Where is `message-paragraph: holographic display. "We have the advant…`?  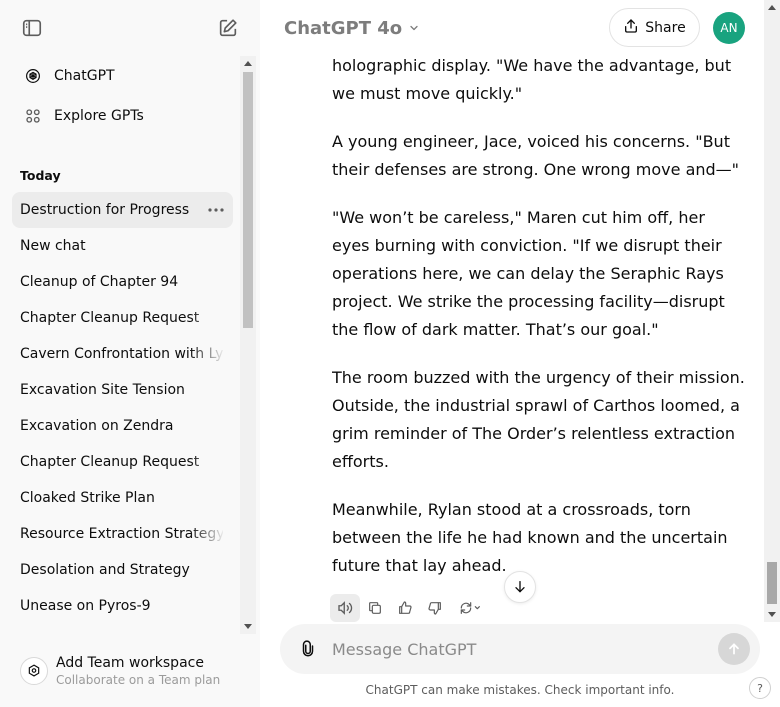 message-paragraph: holographic display. "We have the advant… is located at coordinates (541, 80).